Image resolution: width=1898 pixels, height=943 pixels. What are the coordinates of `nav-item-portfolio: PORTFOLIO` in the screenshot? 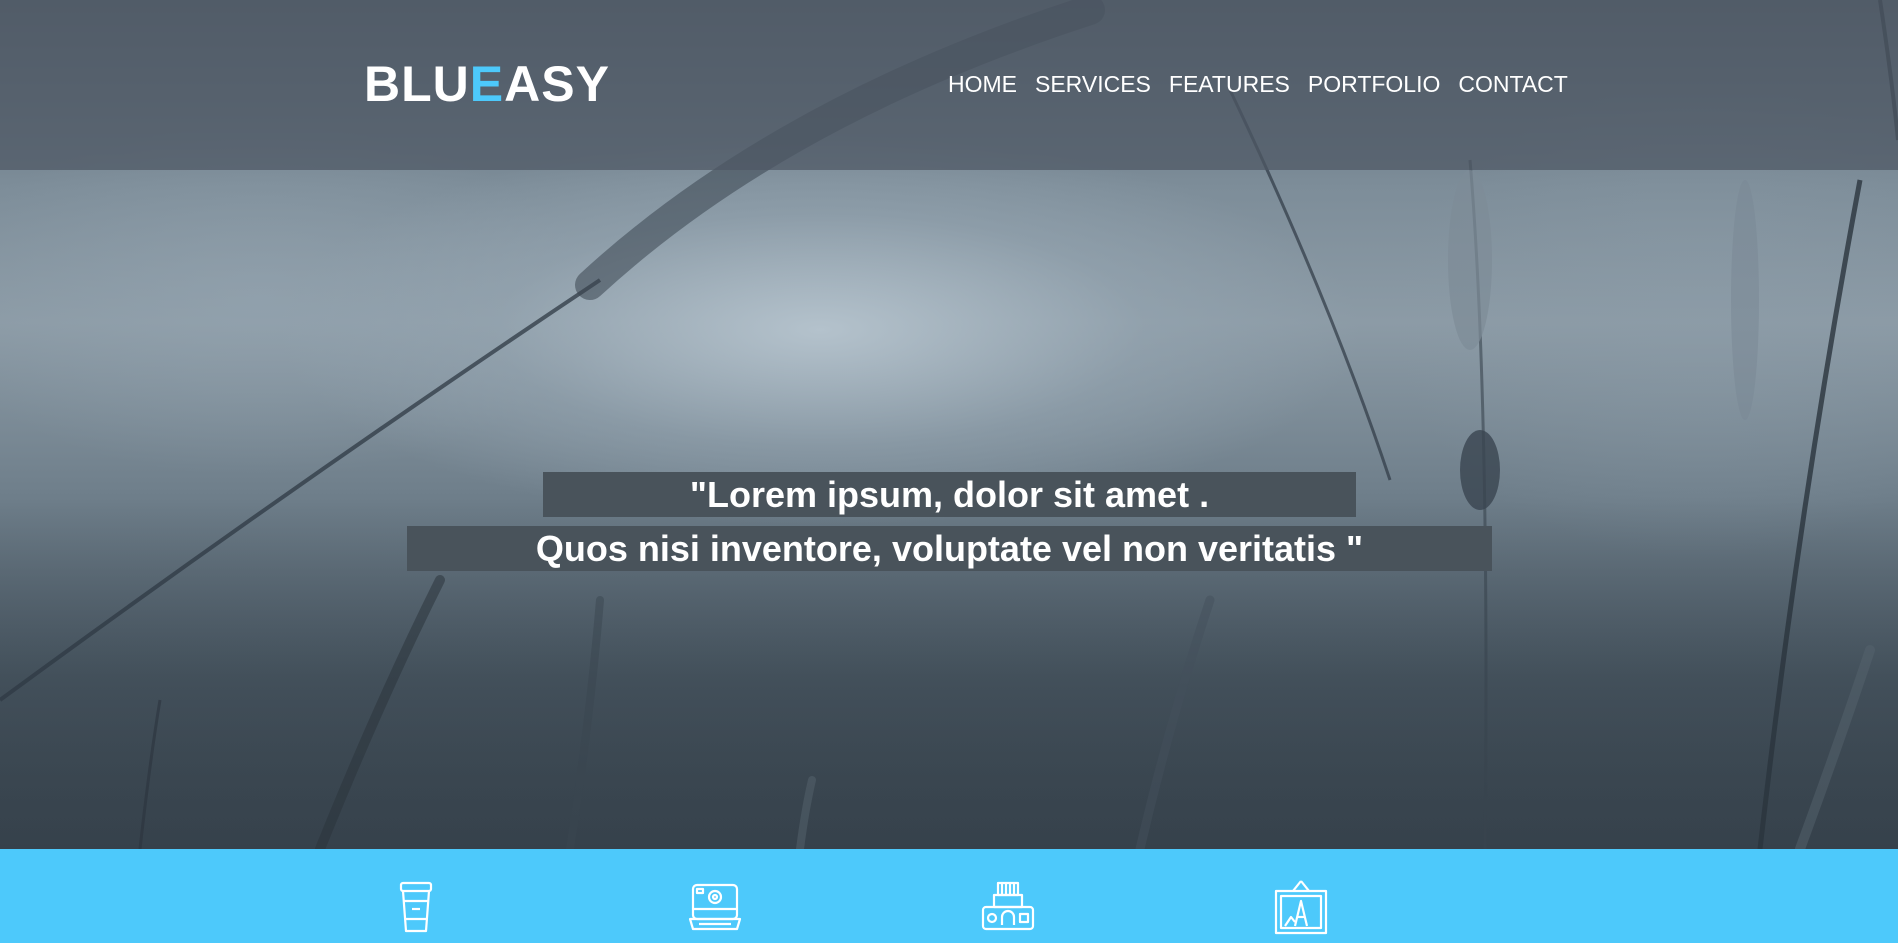 It's located at (1374, 84).